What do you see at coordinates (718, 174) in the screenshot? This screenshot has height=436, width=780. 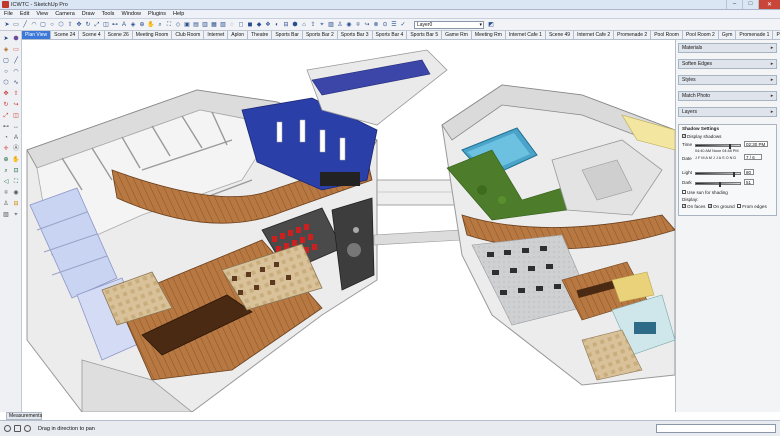 I see `light-slider` at bounding box center [718, 174].